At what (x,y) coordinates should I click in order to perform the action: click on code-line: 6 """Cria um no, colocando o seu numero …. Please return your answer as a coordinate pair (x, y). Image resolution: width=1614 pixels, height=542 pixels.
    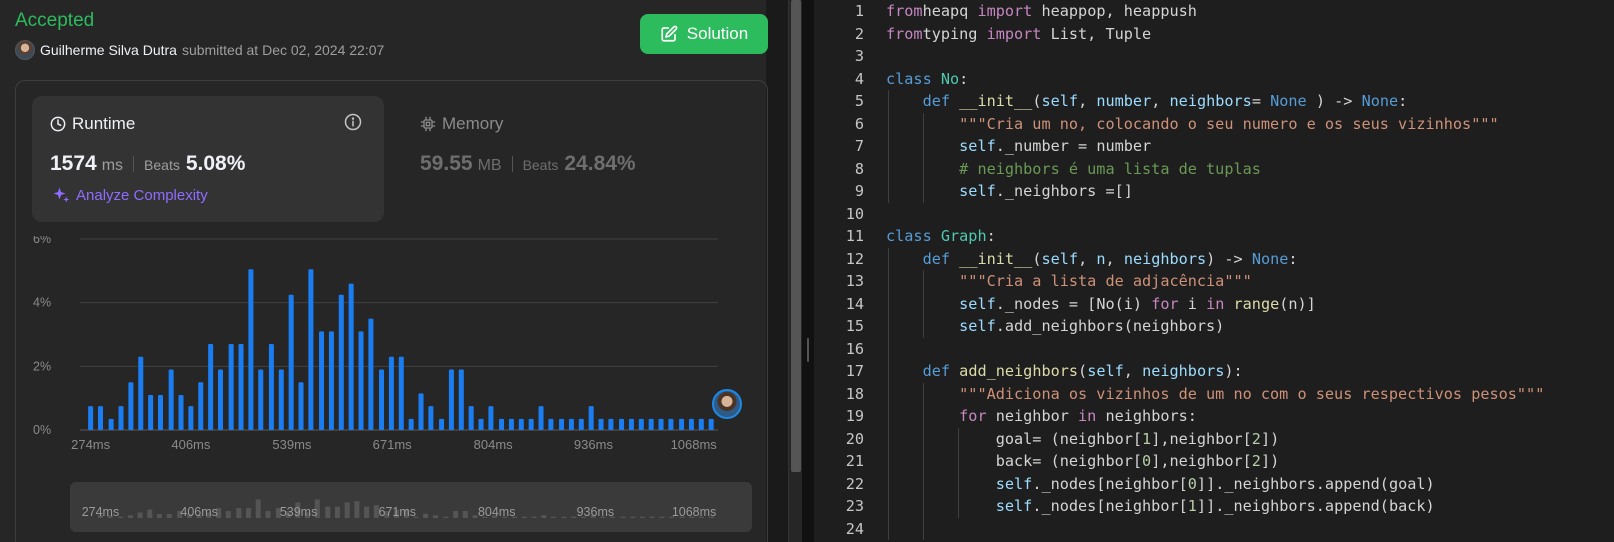
    Looking at the image, I should click on (1214, 124).